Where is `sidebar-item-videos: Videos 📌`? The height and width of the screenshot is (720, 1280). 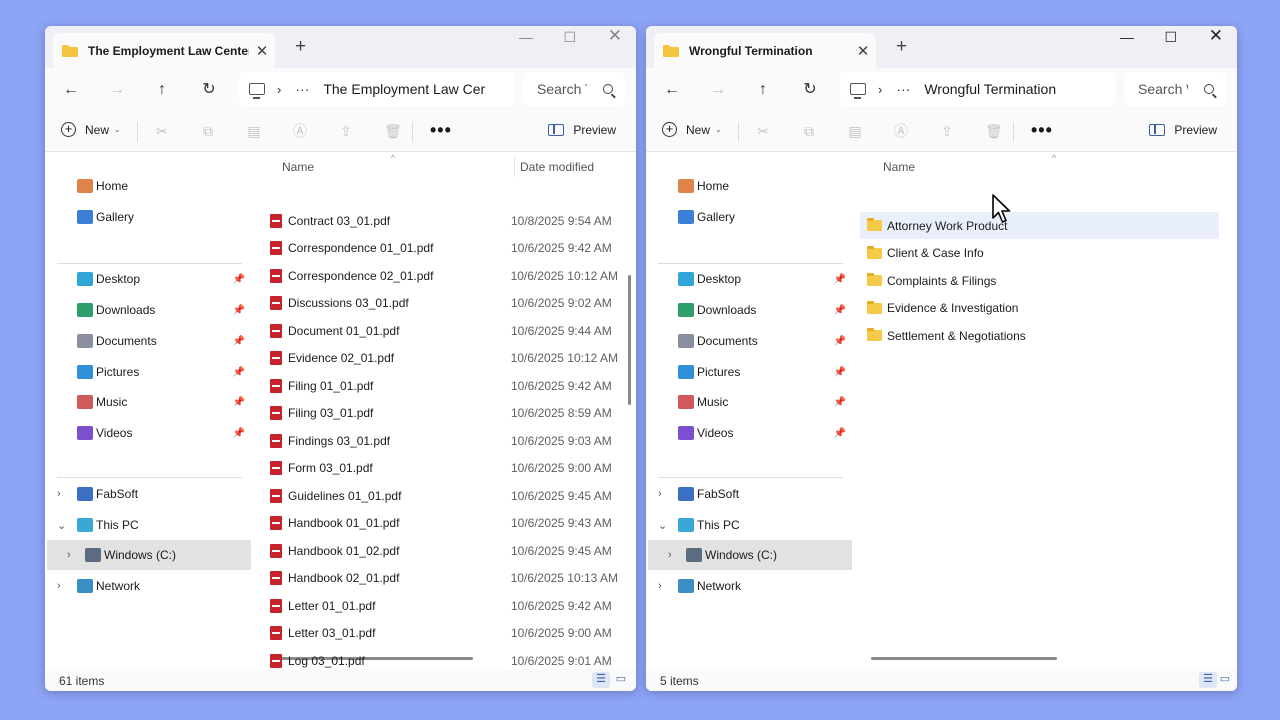
sidebar-item-videos: Videos 📌 is located at coordinates (748, 433).